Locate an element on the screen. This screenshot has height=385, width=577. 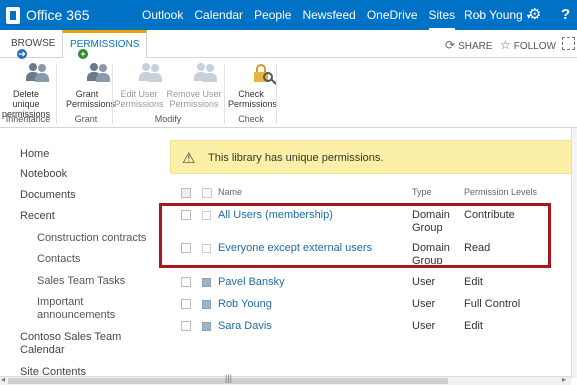
delete-unique-label-1: Delete unique is located at coordinates (26, 99).